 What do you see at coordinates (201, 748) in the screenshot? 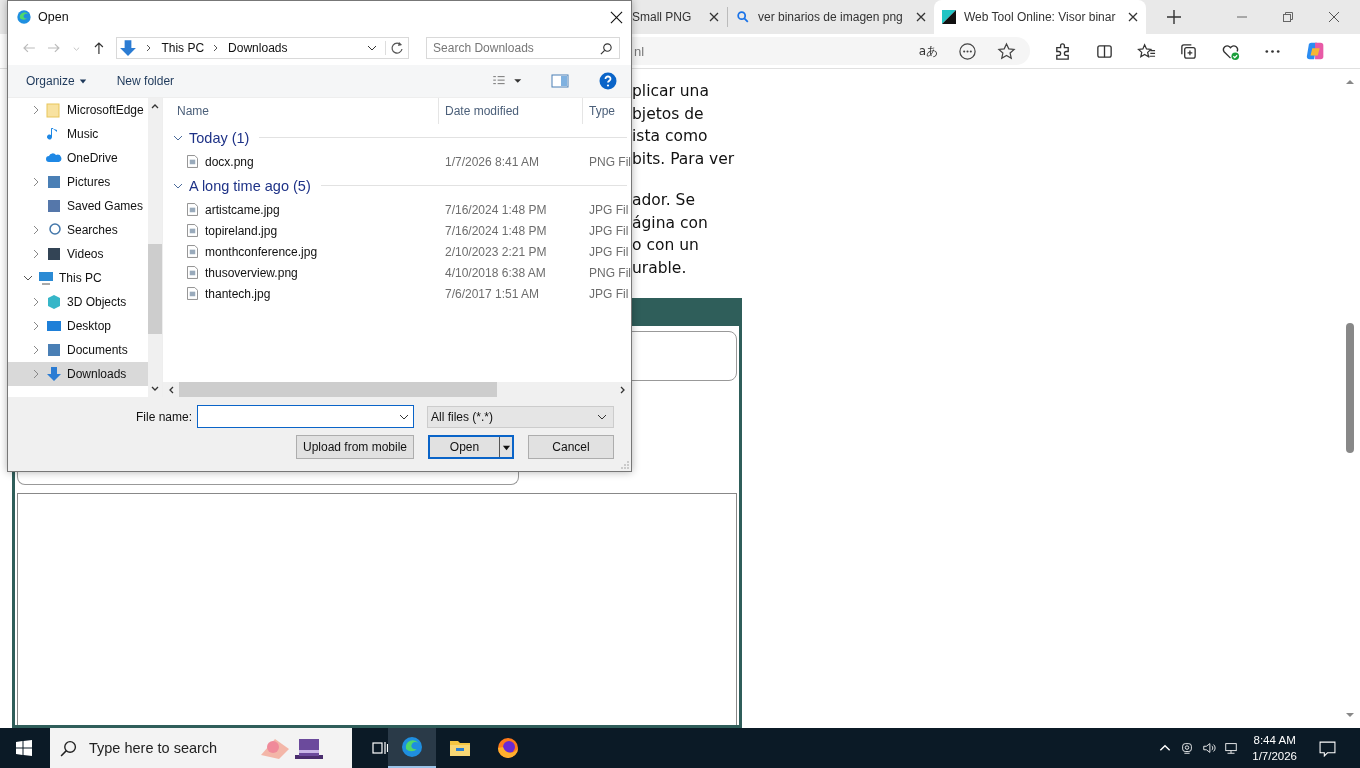
I see `taskbar-search-field: Type here to search` at bounding box center [201, 748].